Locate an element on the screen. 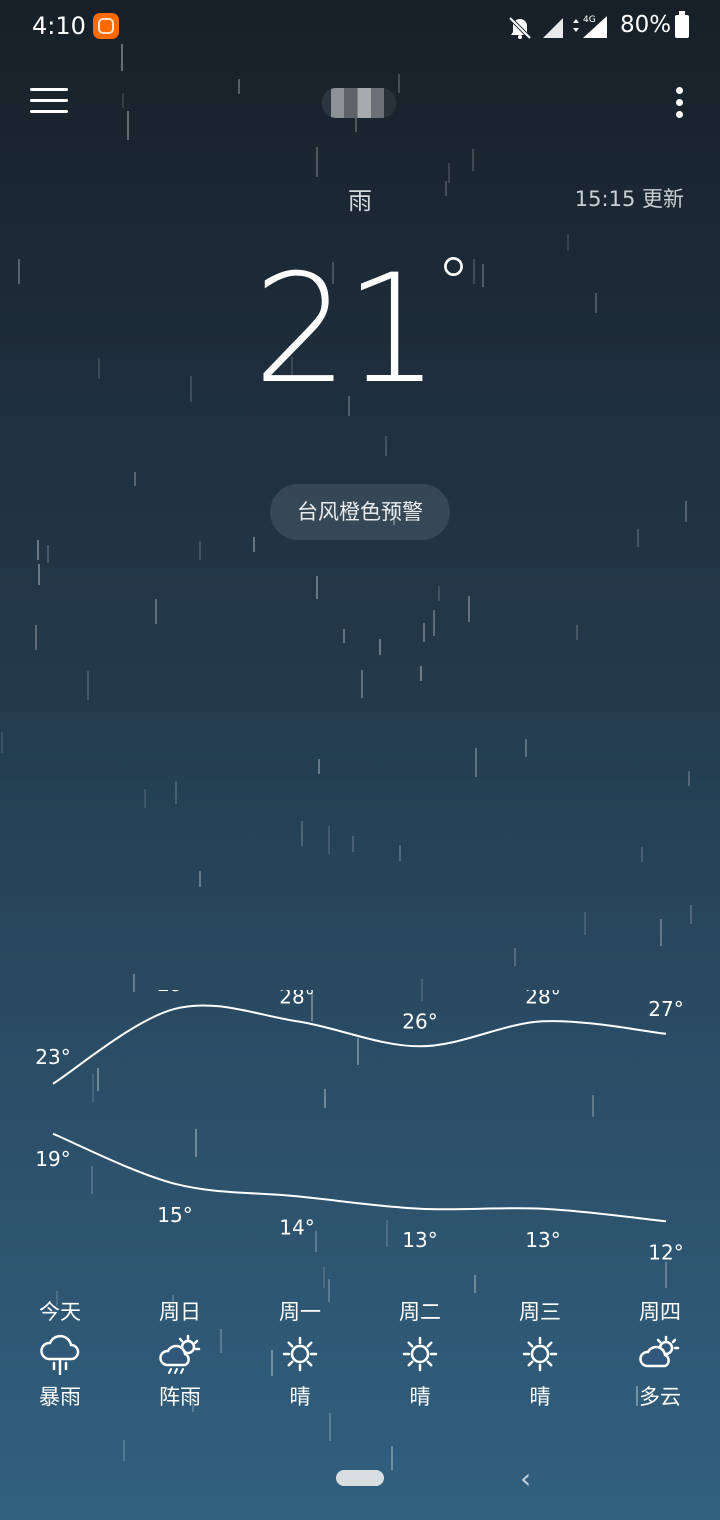  heavy-rain-icon is located at coordinates (60, 1354).